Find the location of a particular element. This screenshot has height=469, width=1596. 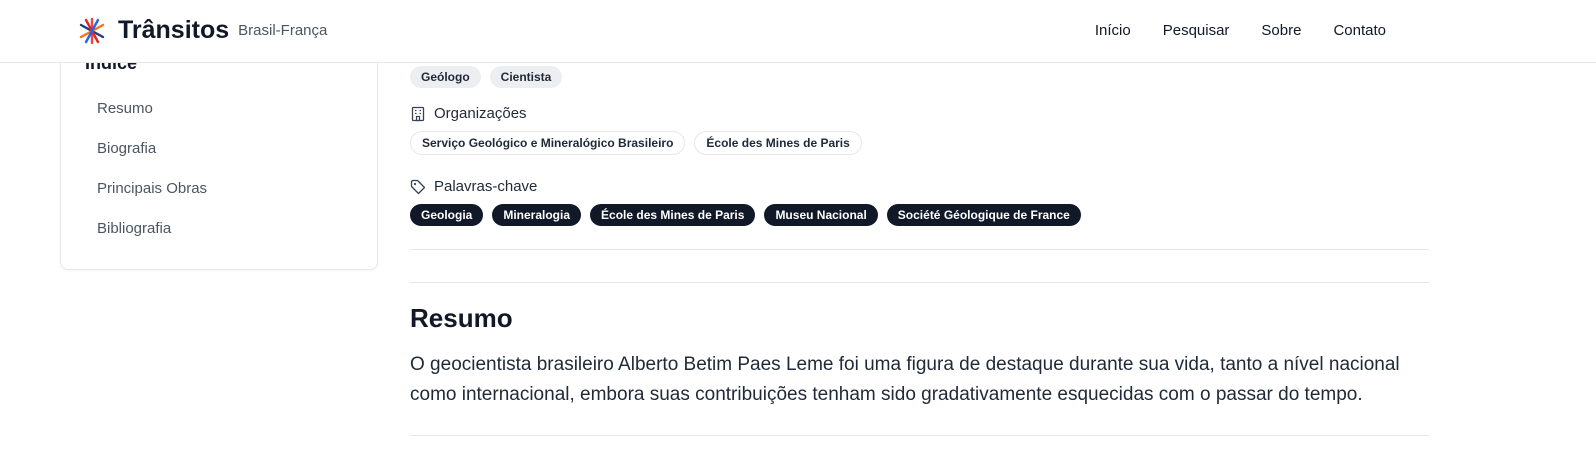

asterisk-logo-icon is located at coordinates (92, 30).